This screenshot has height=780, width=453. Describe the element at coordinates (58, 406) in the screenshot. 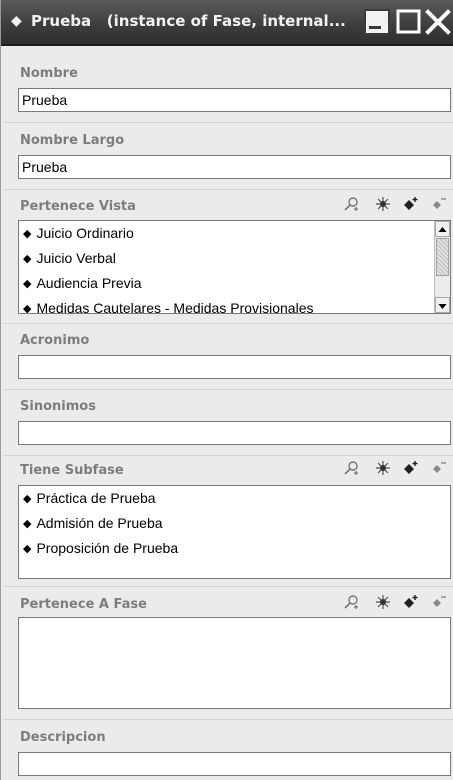

I see `sinonimos-label: Sinonimos` at that location.